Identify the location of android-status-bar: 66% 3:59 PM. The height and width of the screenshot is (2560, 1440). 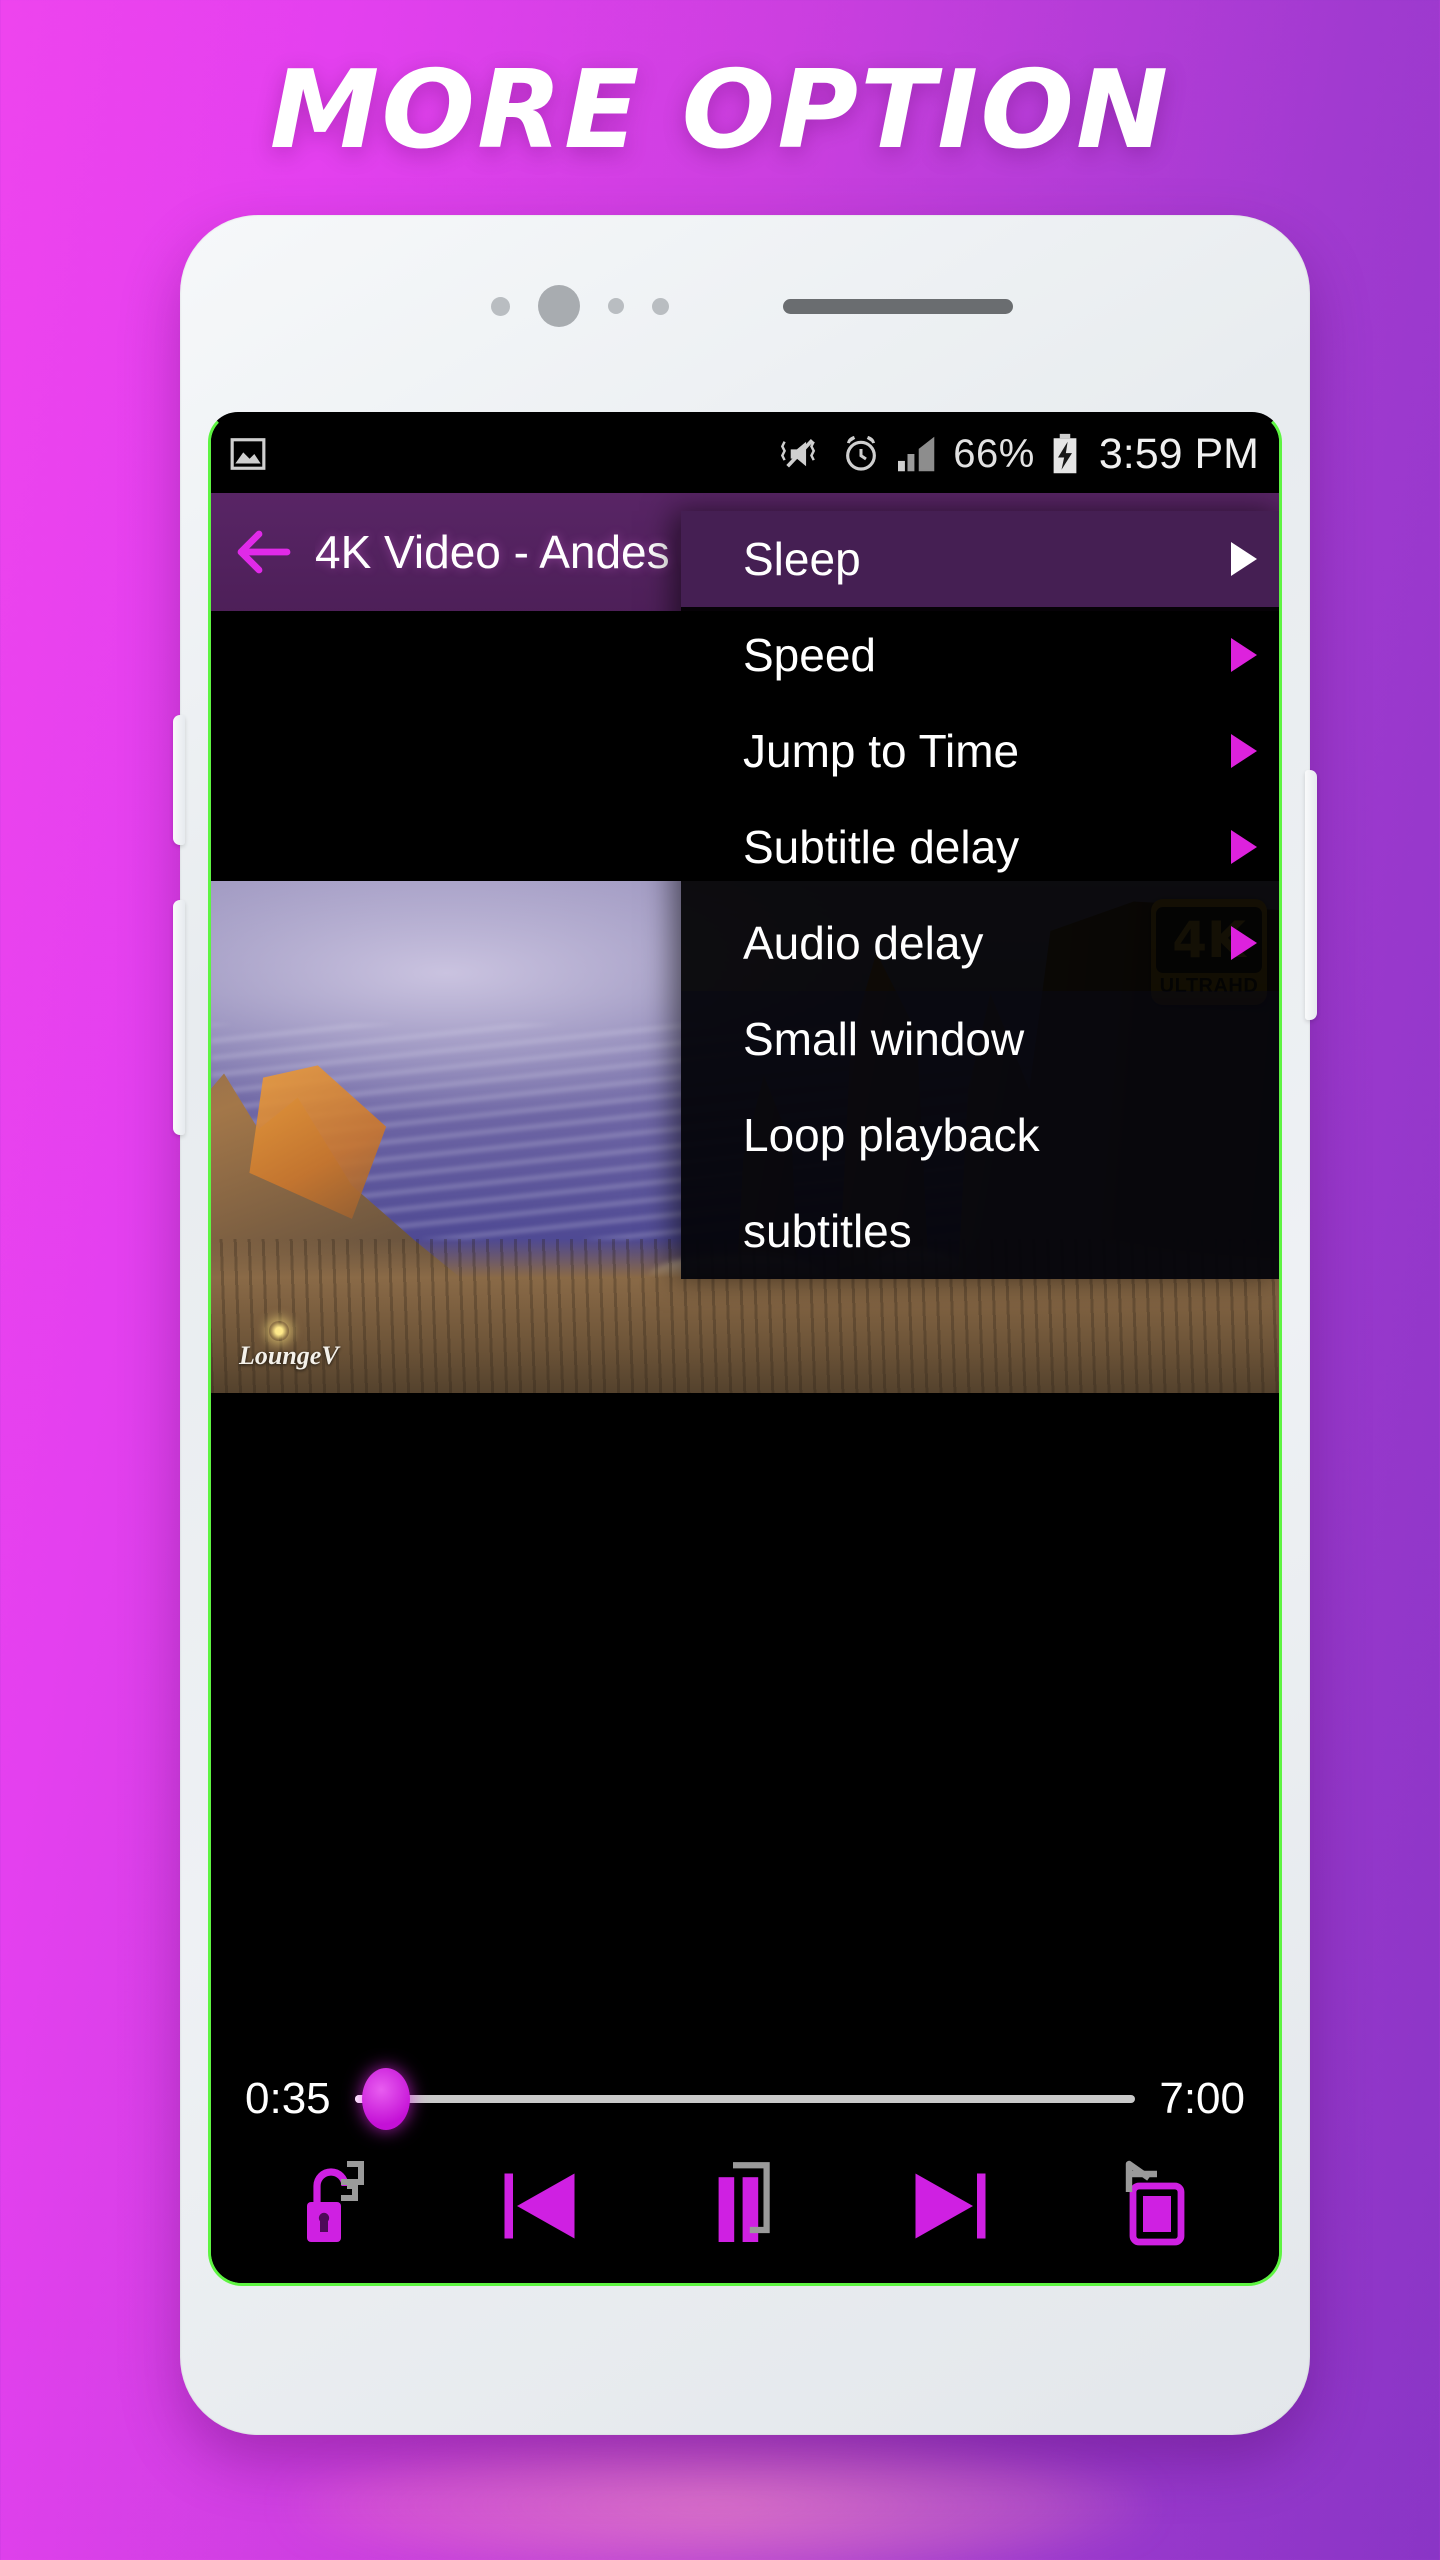
(745, 454).